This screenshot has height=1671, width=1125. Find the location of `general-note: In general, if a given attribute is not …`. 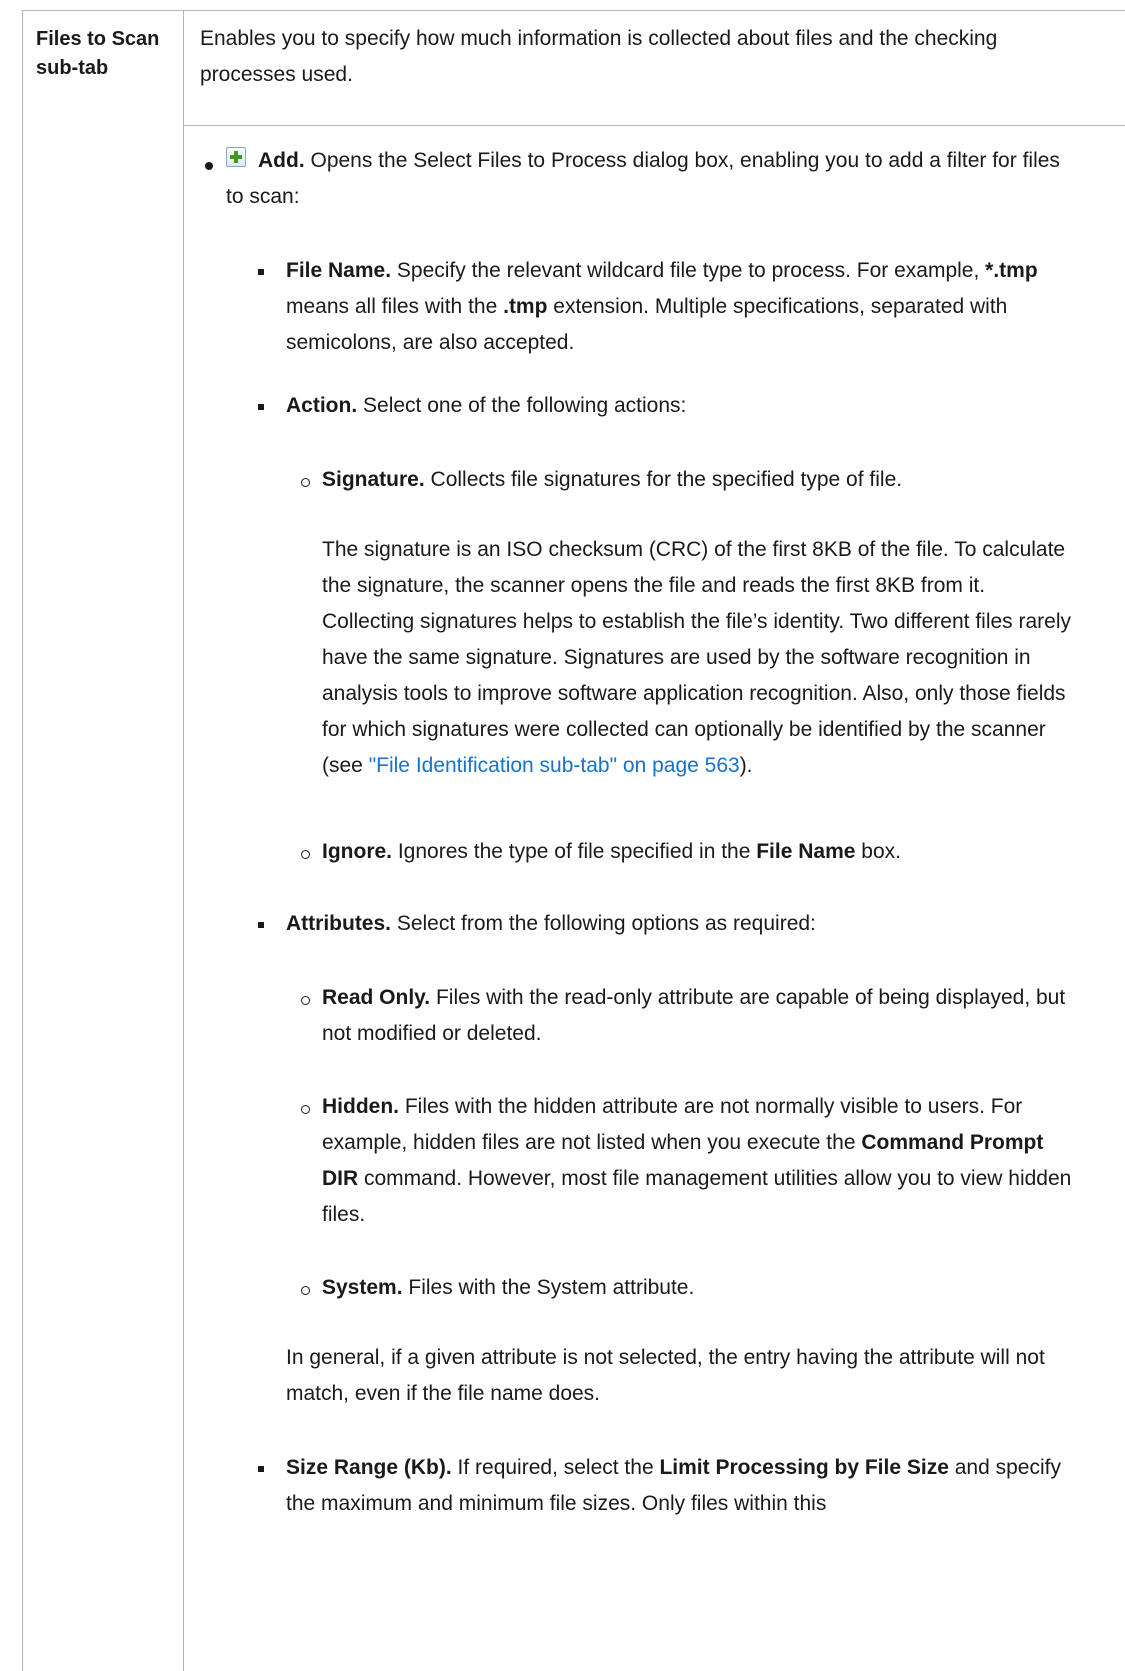

general-note: In general, if a given attribute is not … is located at coordinates (665, 1375).